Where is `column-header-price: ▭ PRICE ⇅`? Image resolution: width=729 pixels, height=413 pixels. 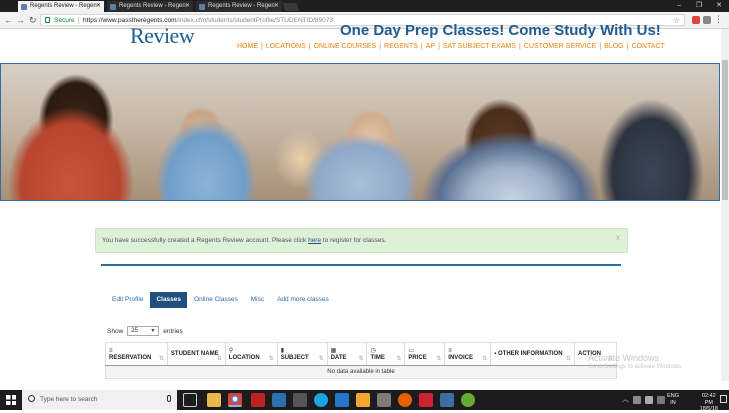 column-header-price: ▭ PRICE ⇅ is located at coordinates (425, 354).